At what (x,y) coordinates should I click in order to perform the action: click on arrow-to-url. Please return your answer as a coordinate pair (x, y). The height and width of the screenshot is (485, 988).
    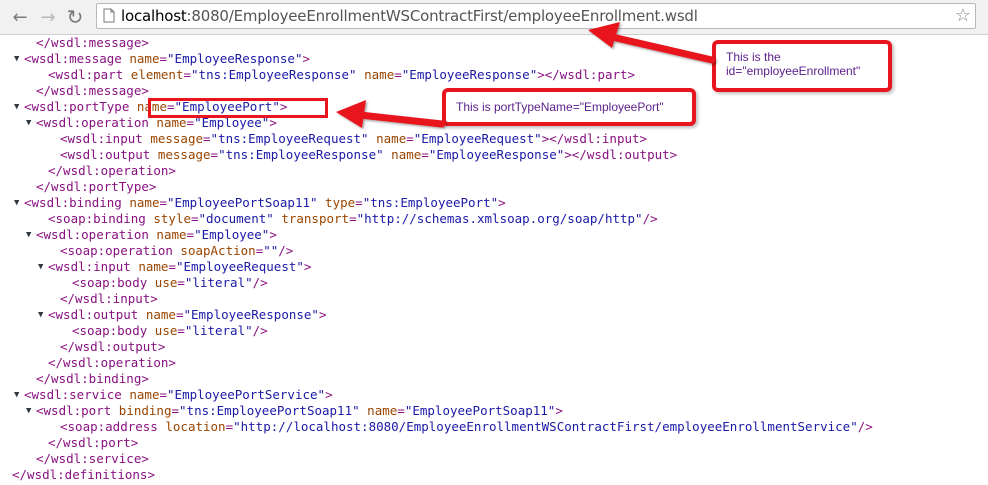
    Looking at the image, I should click on (652, 43).